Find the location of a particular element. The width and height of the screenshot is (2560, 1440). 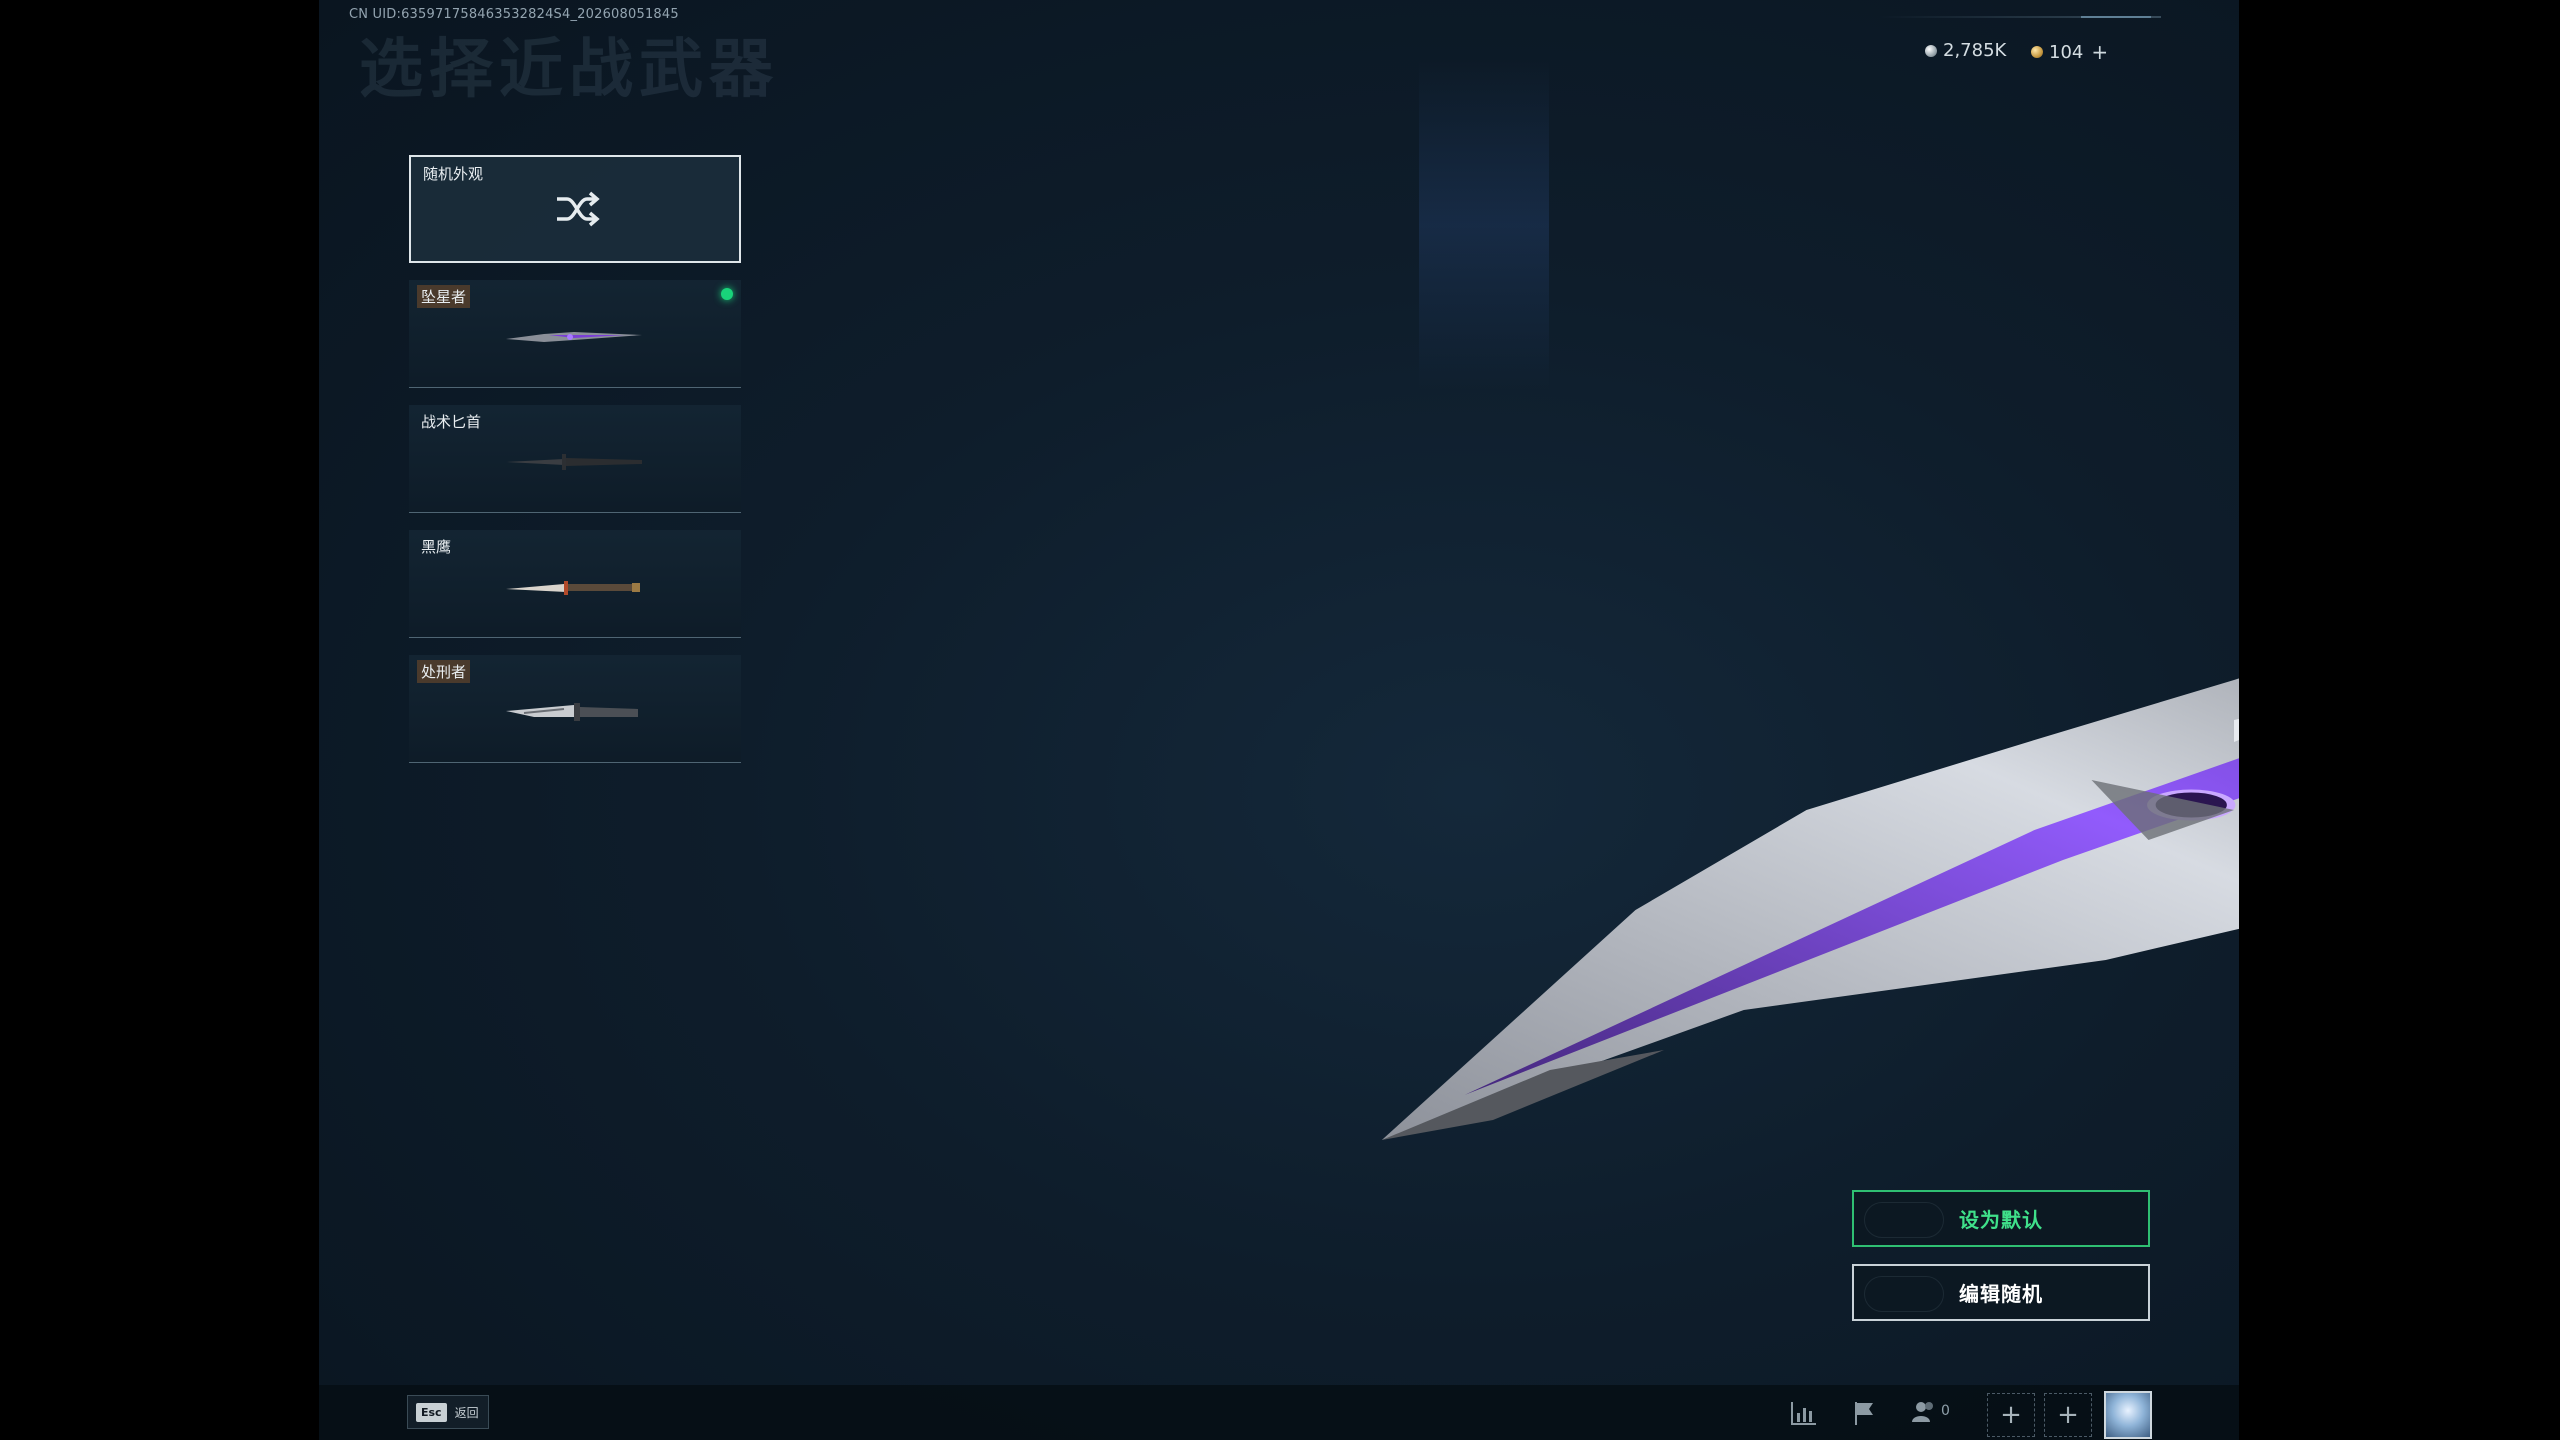

flag-icon is located at coordinates (1864, 1413).